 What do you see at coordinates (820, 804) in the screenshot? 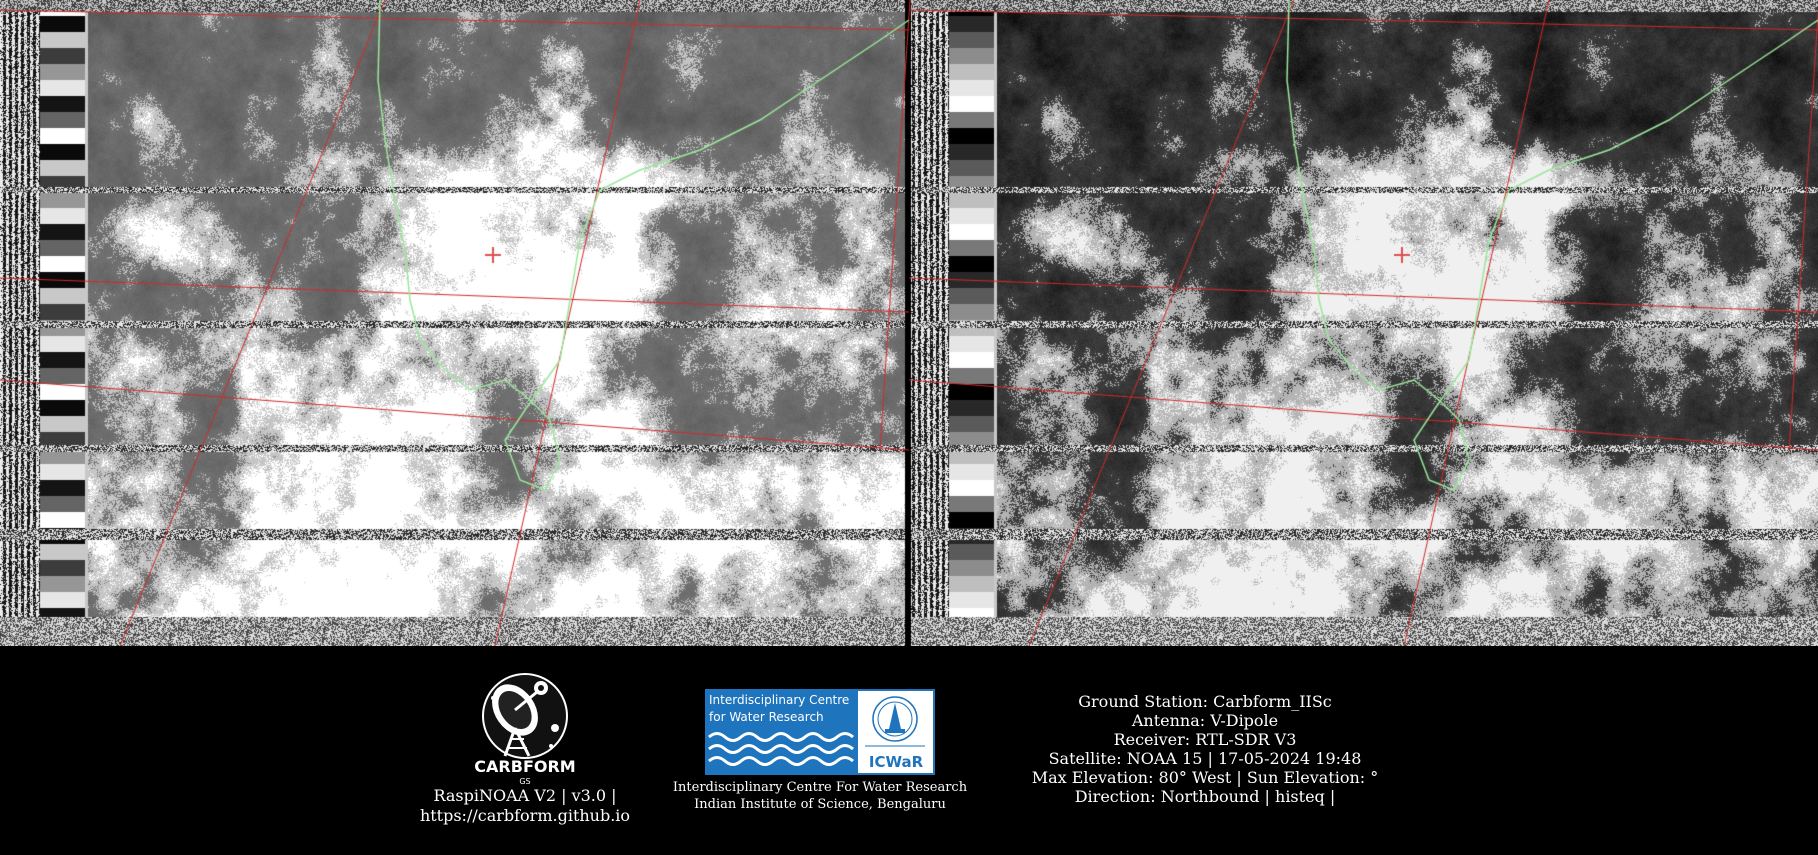
I see `iisc-name: Indian Institute of Science, Bengaluru` at bounding box center [820, 804].